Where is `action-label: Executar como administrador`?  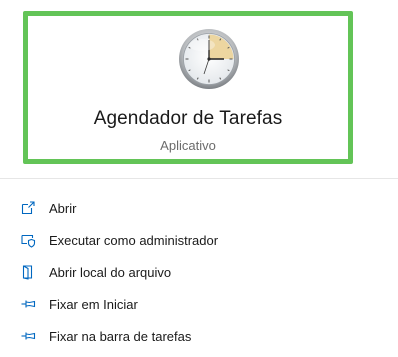 action-label: Executar como administrador is located at coordinates (134, 240).